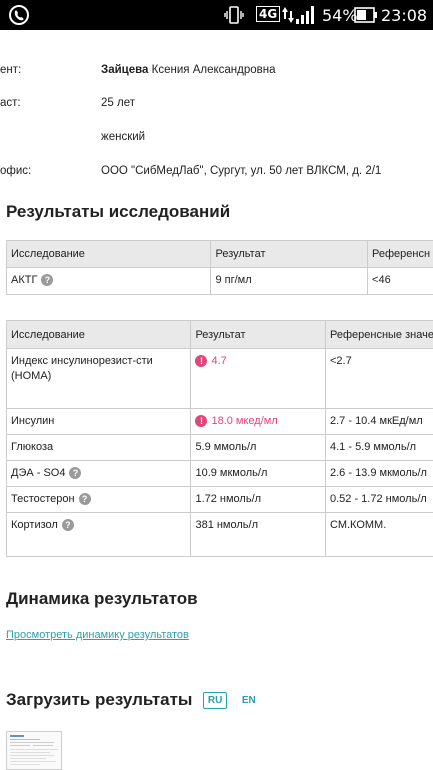 This screenshot has width=433, height=770. I want to click on dynamics-heading: Динамика результатов, so click(102, 598).